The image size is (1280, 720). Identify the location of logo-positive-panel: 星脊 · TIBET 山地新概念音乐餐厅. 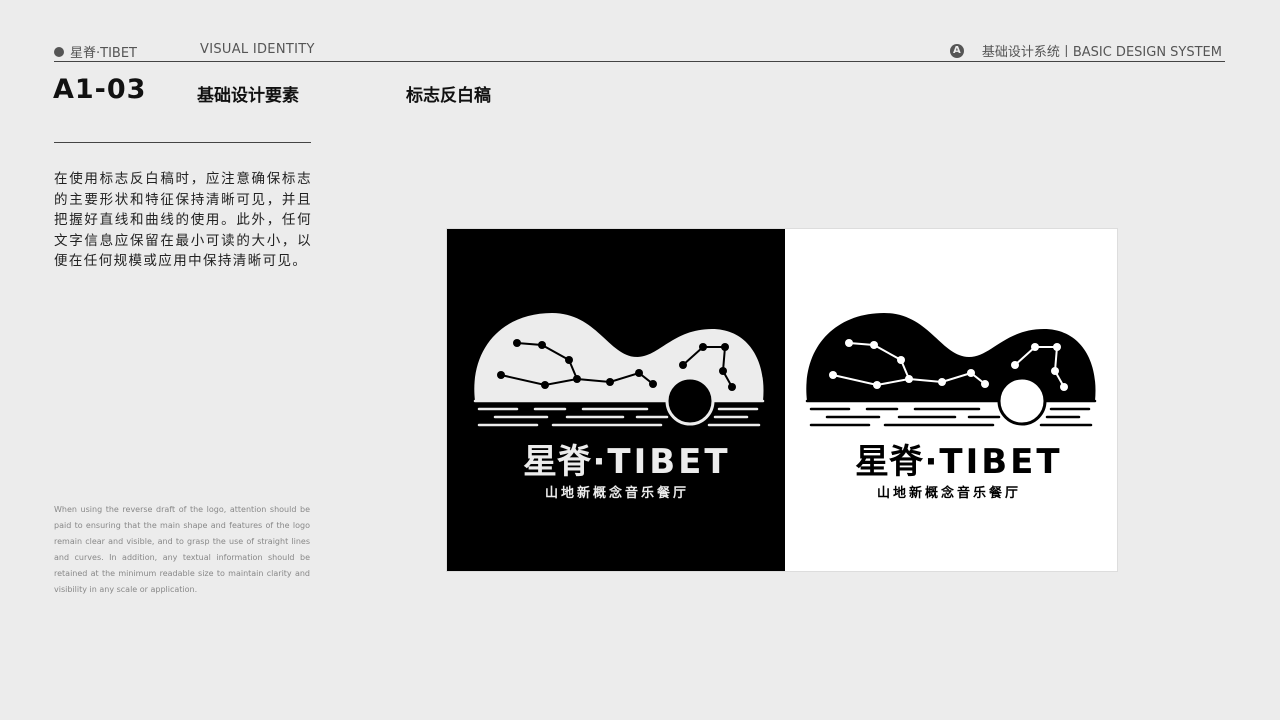
(950, 400).